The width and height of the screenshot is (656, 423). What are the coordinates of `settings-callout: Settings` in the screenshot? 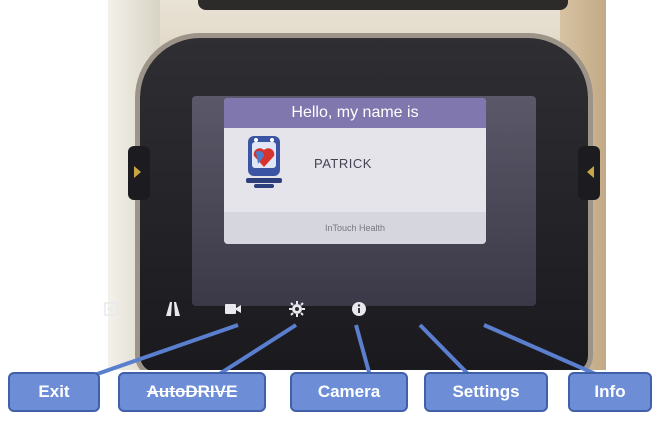 It's located at (486, 392).